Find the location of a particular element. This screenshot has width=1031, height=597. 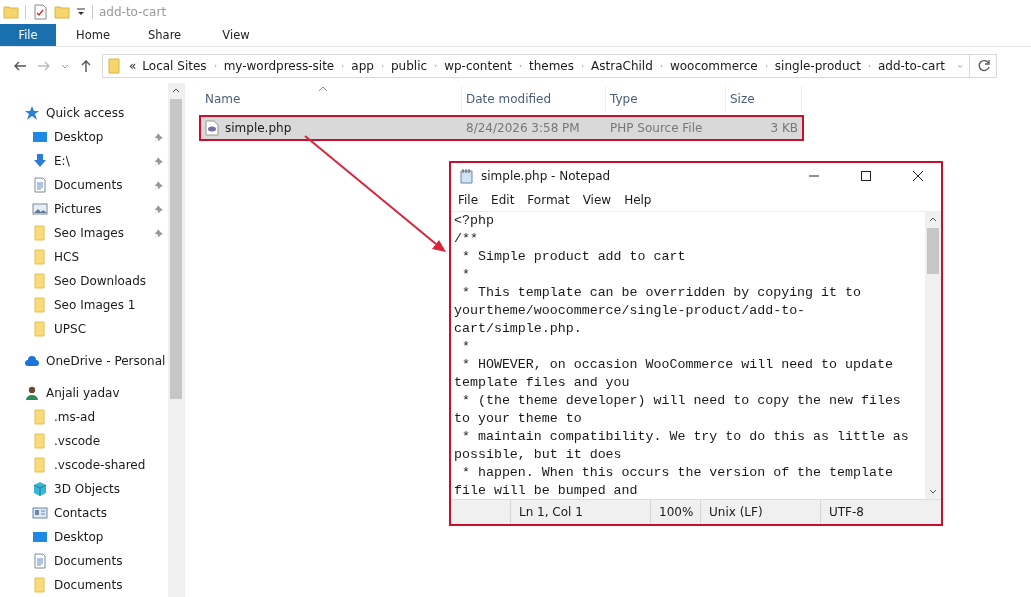

zoom-level: 100% is located at coordinates (676, 512).